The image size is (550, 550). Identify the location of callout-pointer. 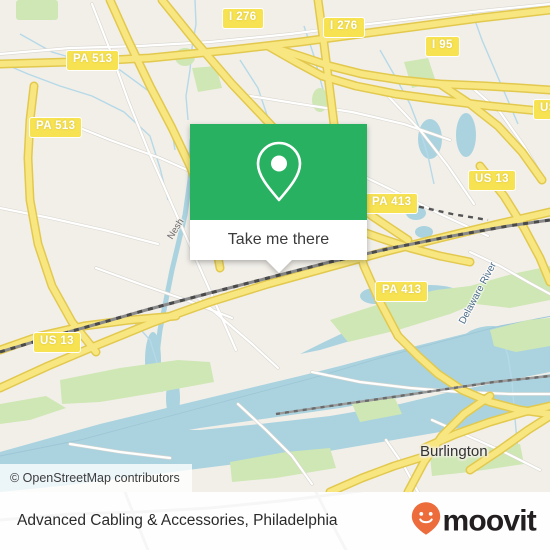
(278, 266).